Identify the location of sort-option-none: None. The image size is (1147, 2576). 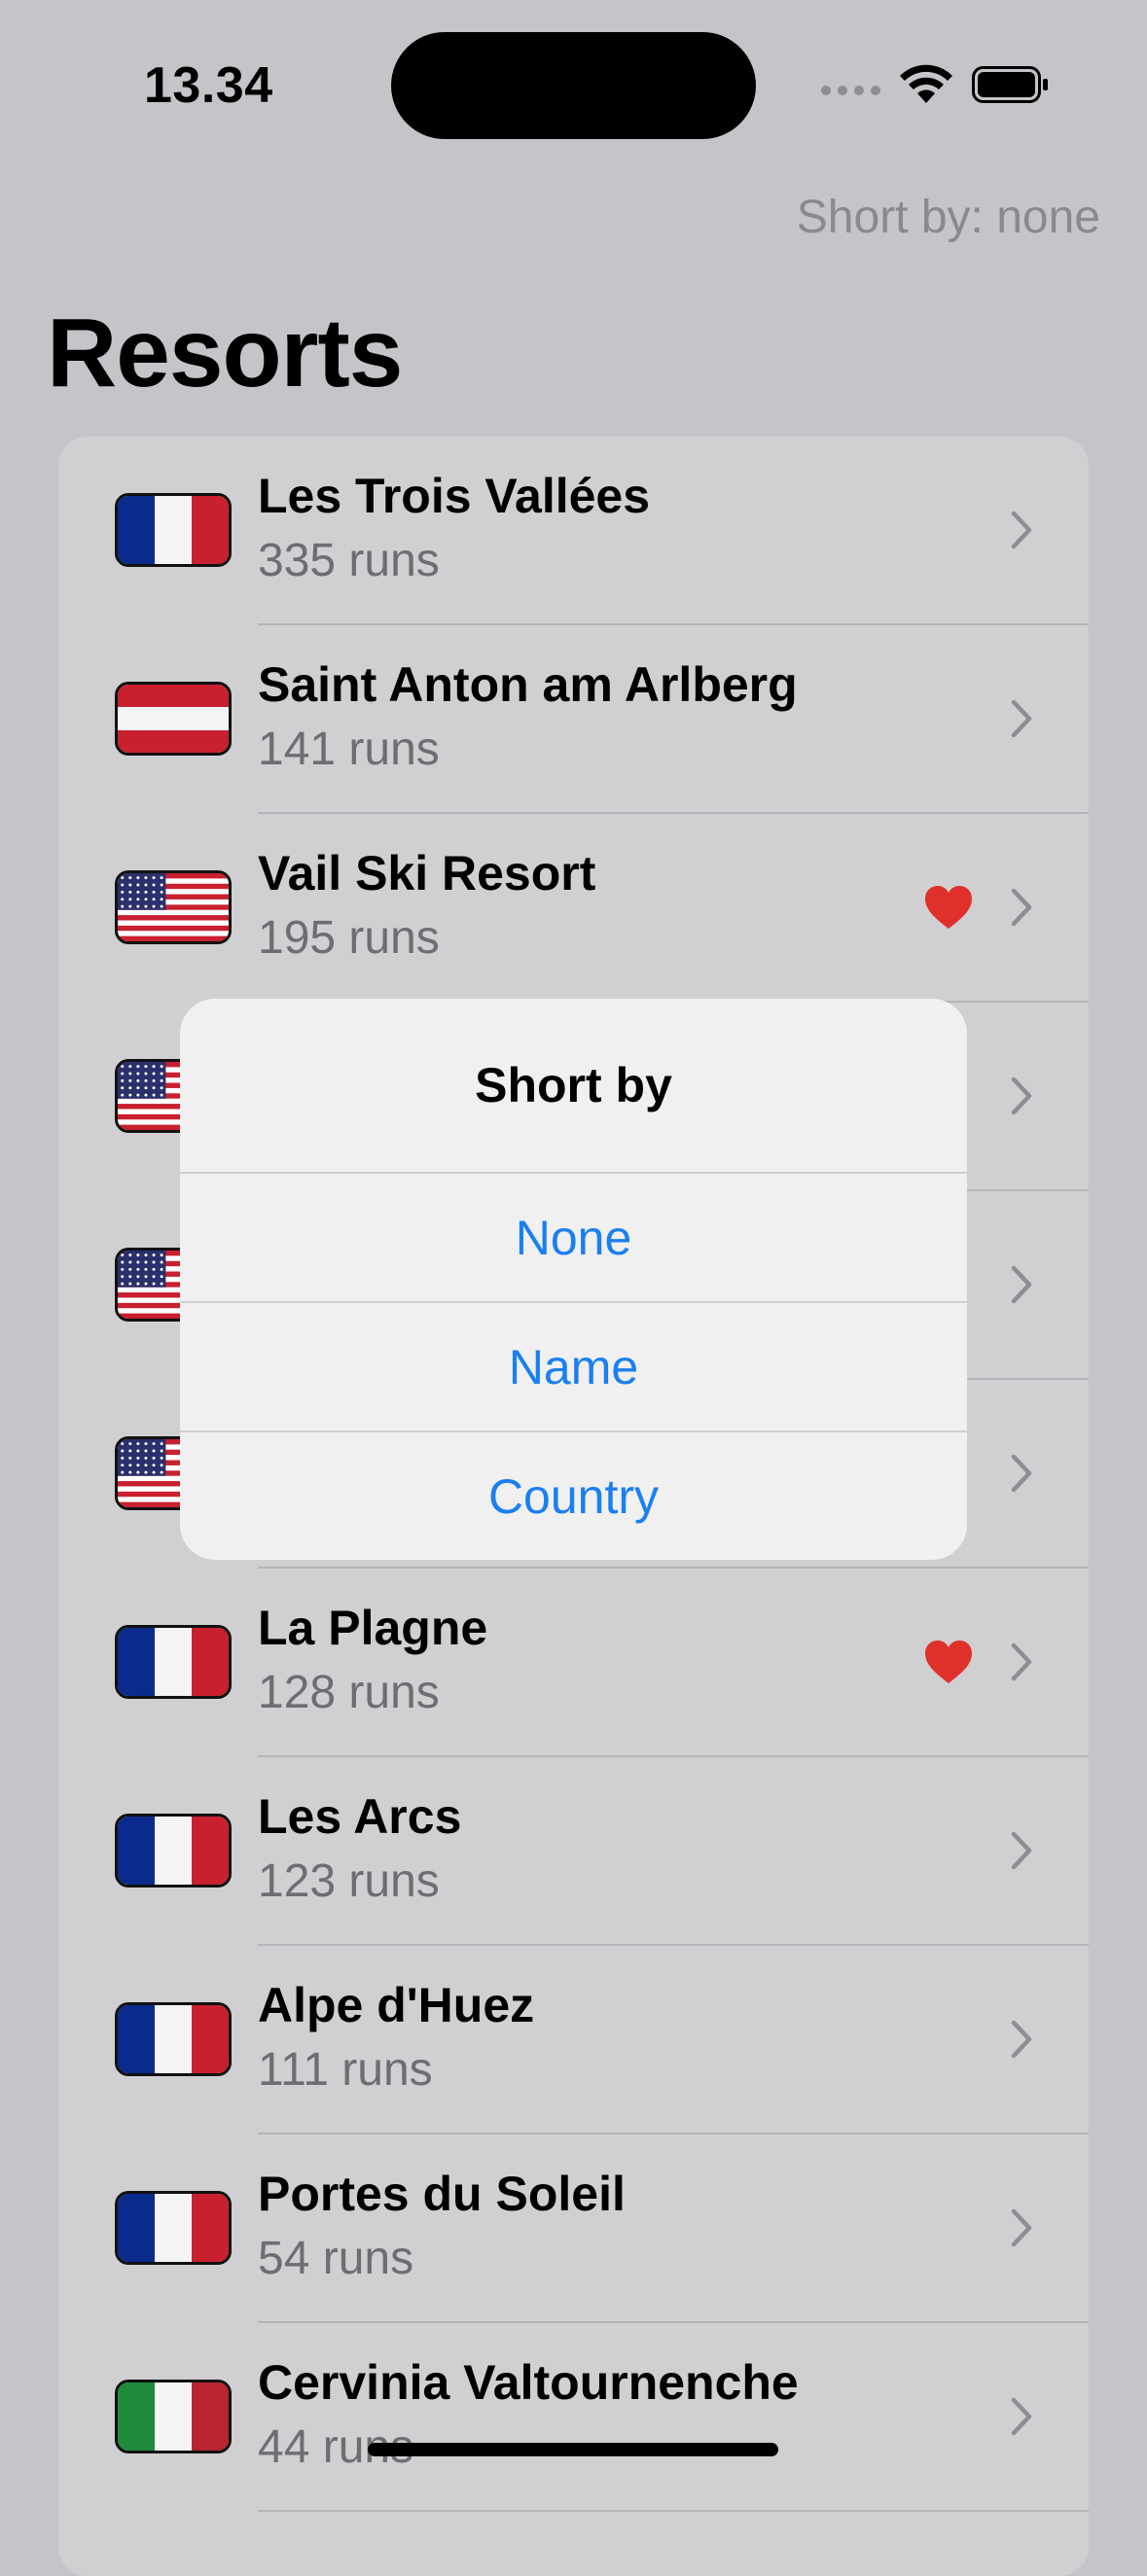
(573, 1238).